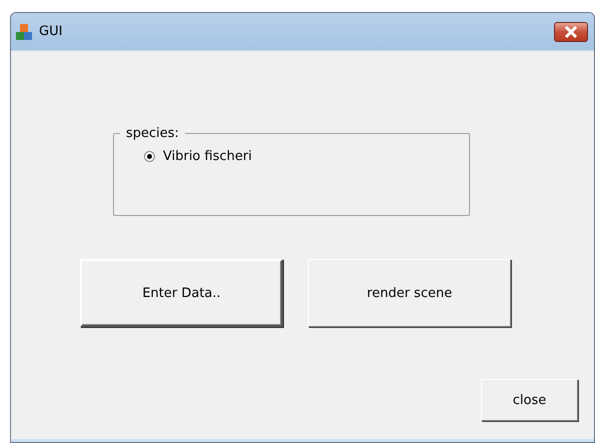  Describe the element at coordinates (198, 156) in the screenshot. I see `radio-option: Vibrio fischeri` at that location.